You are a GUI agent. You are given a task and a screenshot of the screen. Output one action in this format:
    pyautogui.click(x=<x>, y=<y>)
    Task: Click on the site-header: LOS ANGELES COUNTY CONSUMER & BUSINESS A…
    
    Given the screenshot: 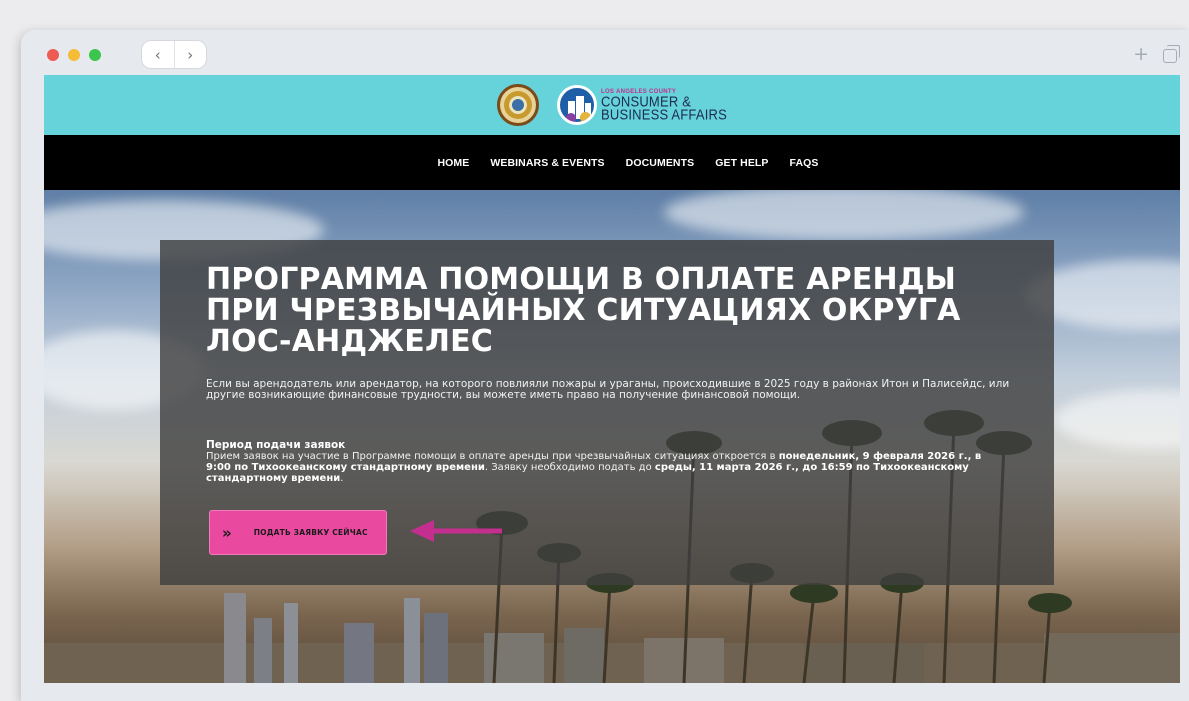 What is the action you would take?
    pyautogui.click(x=612, y=105)
    